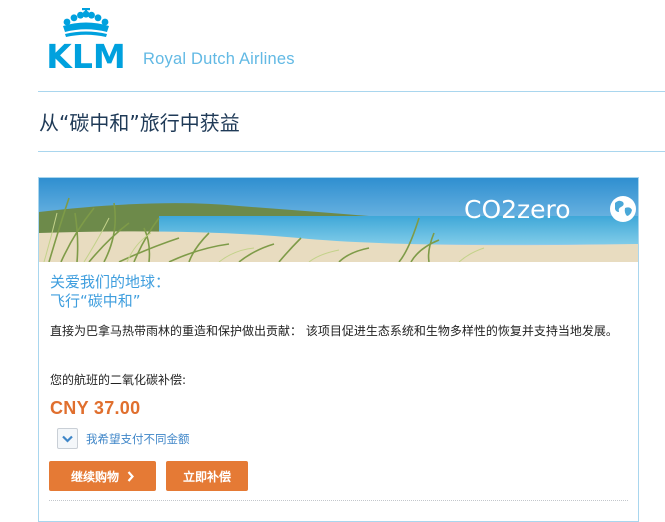 The width and height of the screenshot is (665, 522). Describe the element at coordinates (219, 59) in the screenshot. I see `tagline: Royal Dutch Airlines` at that location.